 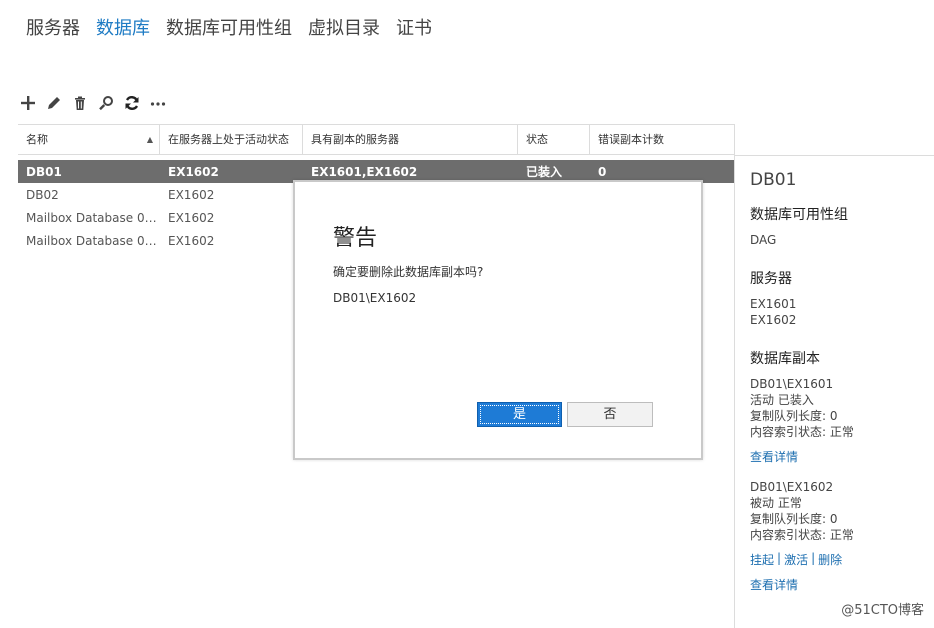 I want to click on copy1-name: DB01\EX1601, so click(x=792, y=384).